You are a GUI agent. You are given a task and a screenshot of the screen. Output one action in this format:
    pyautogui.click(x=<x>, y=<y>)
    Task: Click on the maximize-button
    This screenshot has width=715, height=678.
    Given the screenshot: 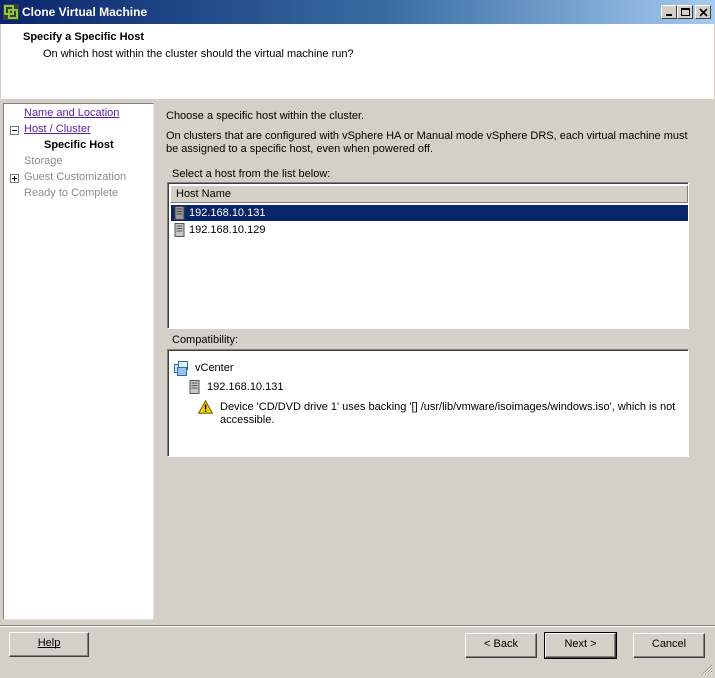 What is the action you would take?
    pyautogui.click(x=685, y=12)
    